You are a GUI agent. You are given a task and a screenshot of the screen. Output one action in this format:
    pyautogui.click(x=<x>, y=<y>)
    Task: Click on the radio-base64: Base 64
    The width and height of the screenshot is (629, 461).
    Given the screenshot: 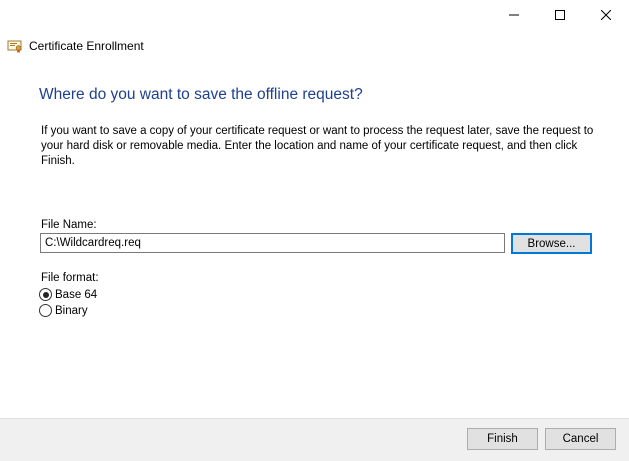 What is the action you would take?
    pyautogui.click(x=68, y=294)
    